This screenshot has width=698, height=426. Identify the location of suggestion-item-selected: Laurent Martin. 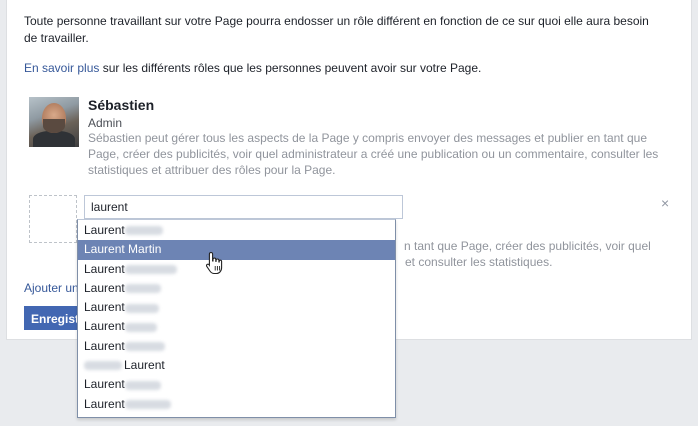
(236, 250).